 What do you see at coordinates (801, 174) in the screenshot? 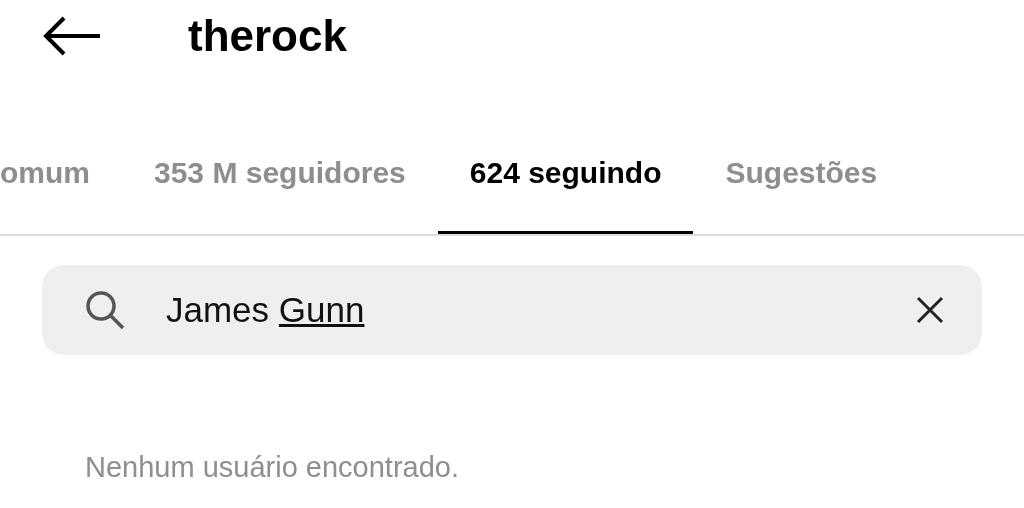
I see `tab: Sugestões` at bounding box center [801, 174].